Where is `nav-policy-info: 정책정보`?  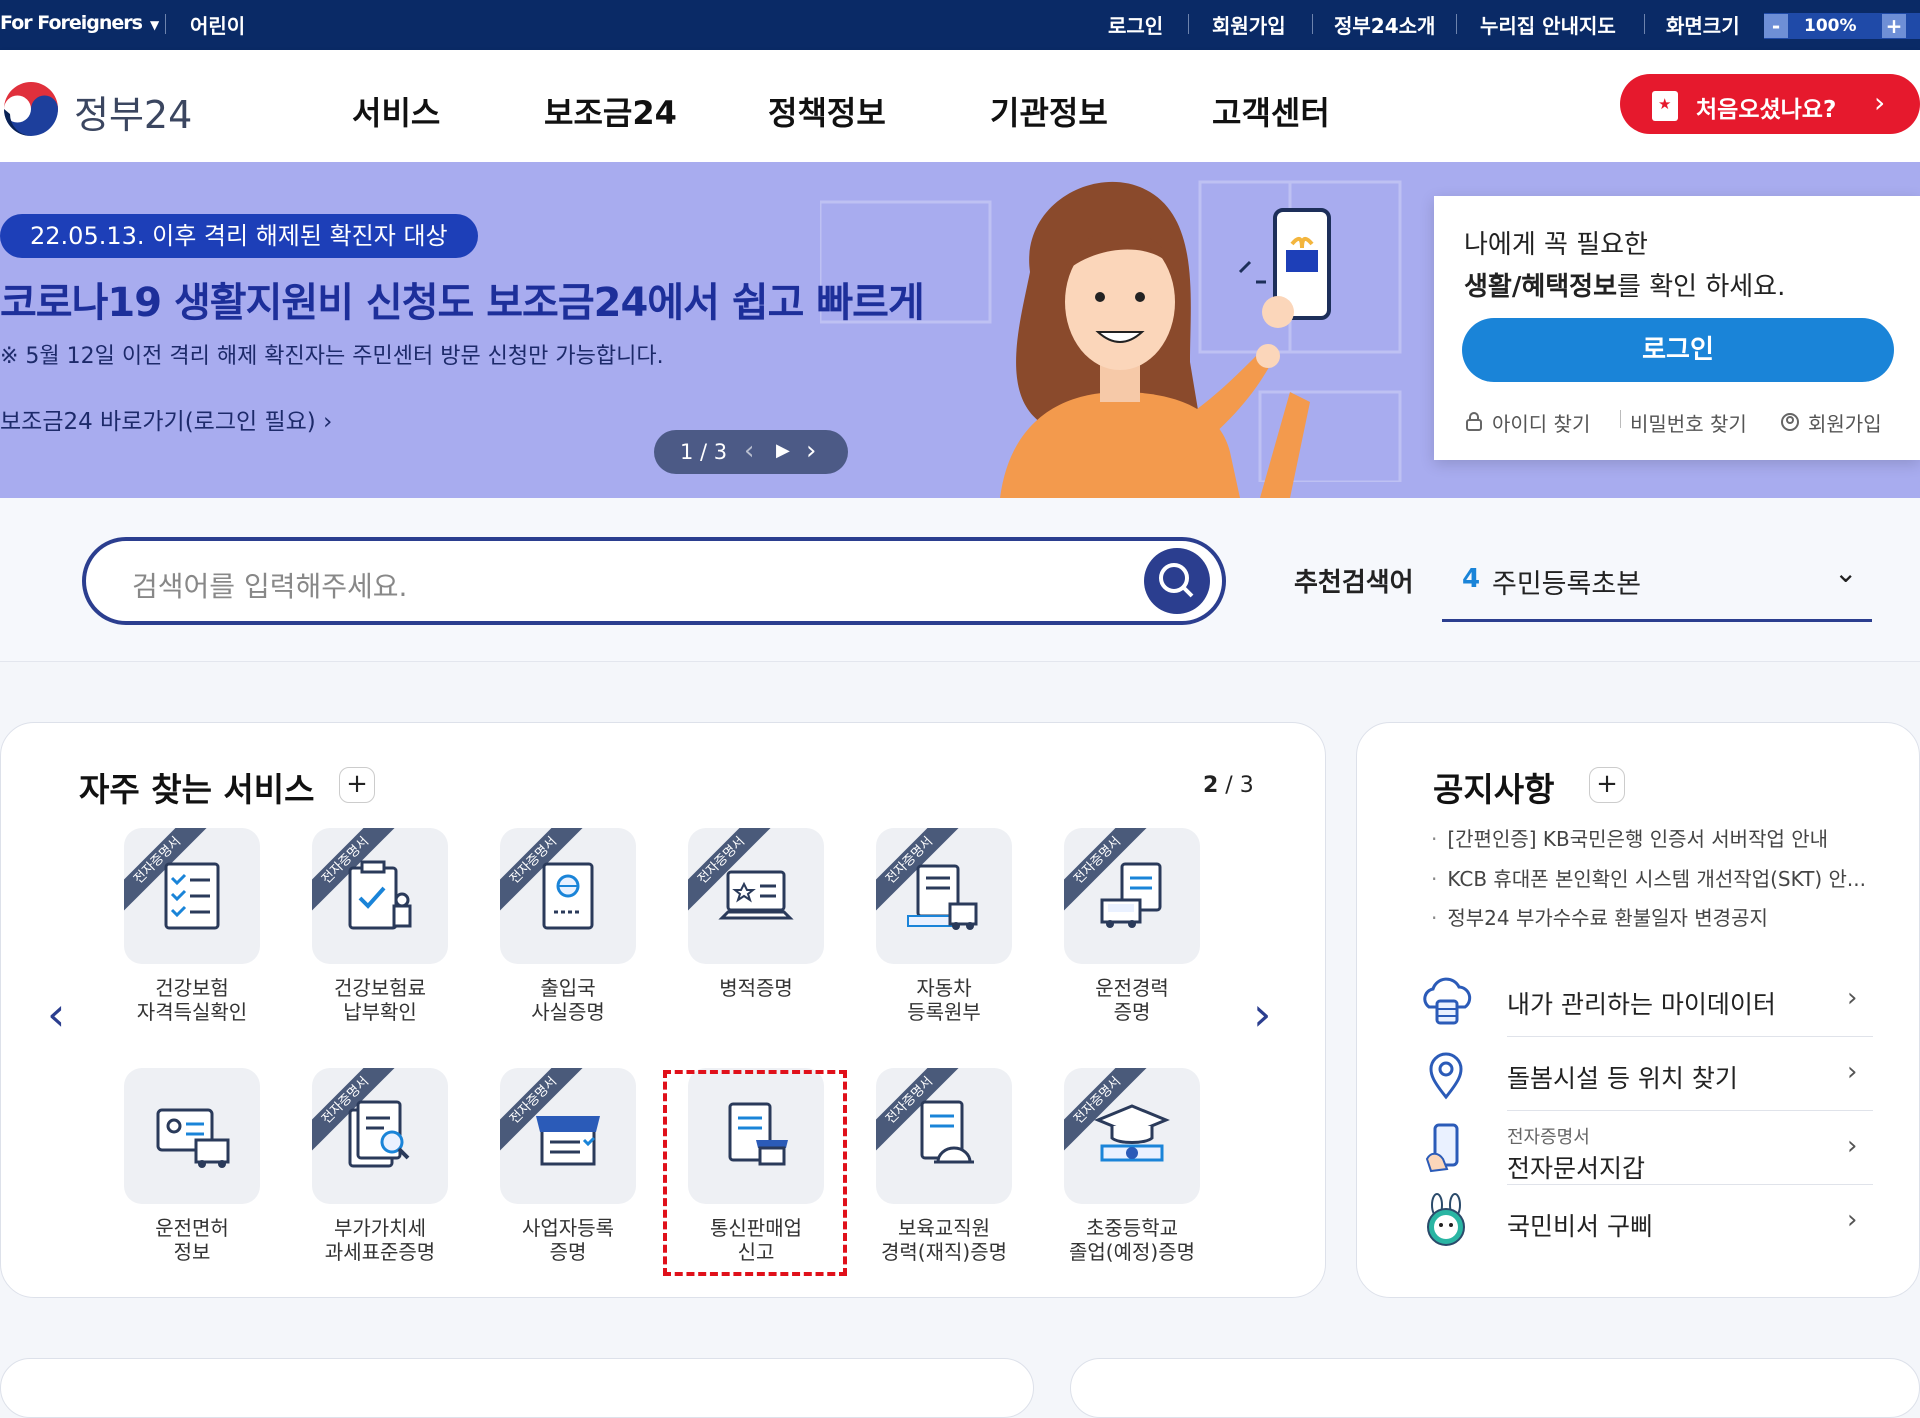
nav-policy-info: 정책정보 is located at coordinates (827, 111).